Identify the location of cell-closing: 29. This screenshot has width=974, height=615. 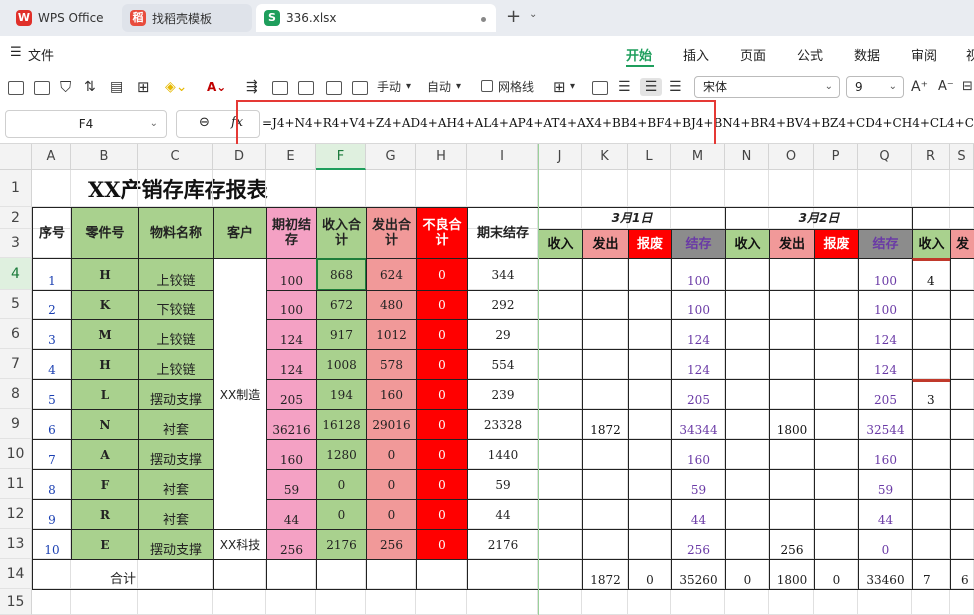
(503, 334).